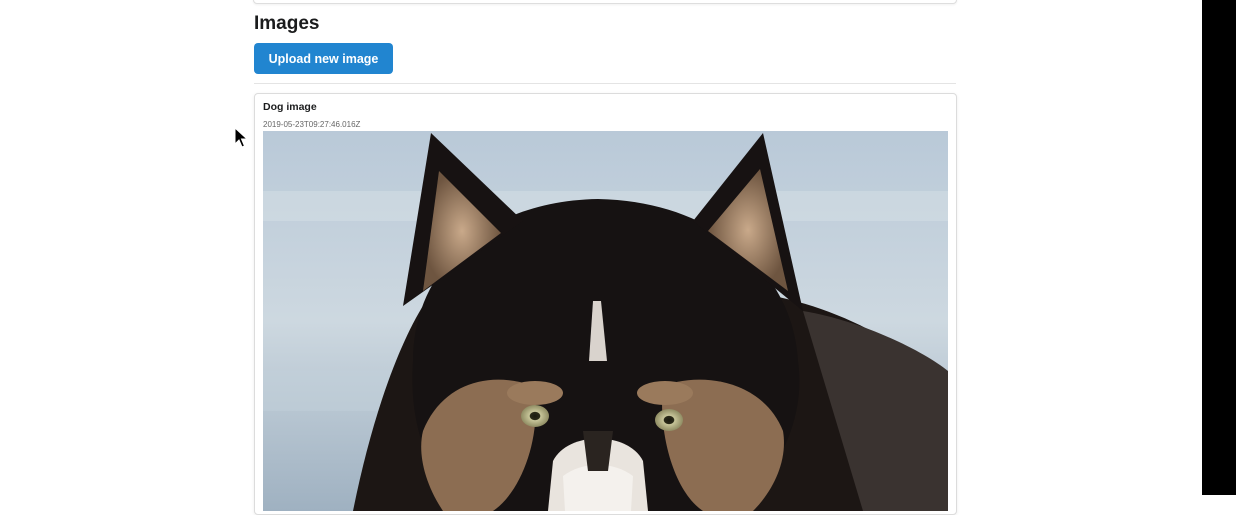  I want to click on image-card-timestamp: 2019-05-23T09:27:46.016Z, so click(312, 124).